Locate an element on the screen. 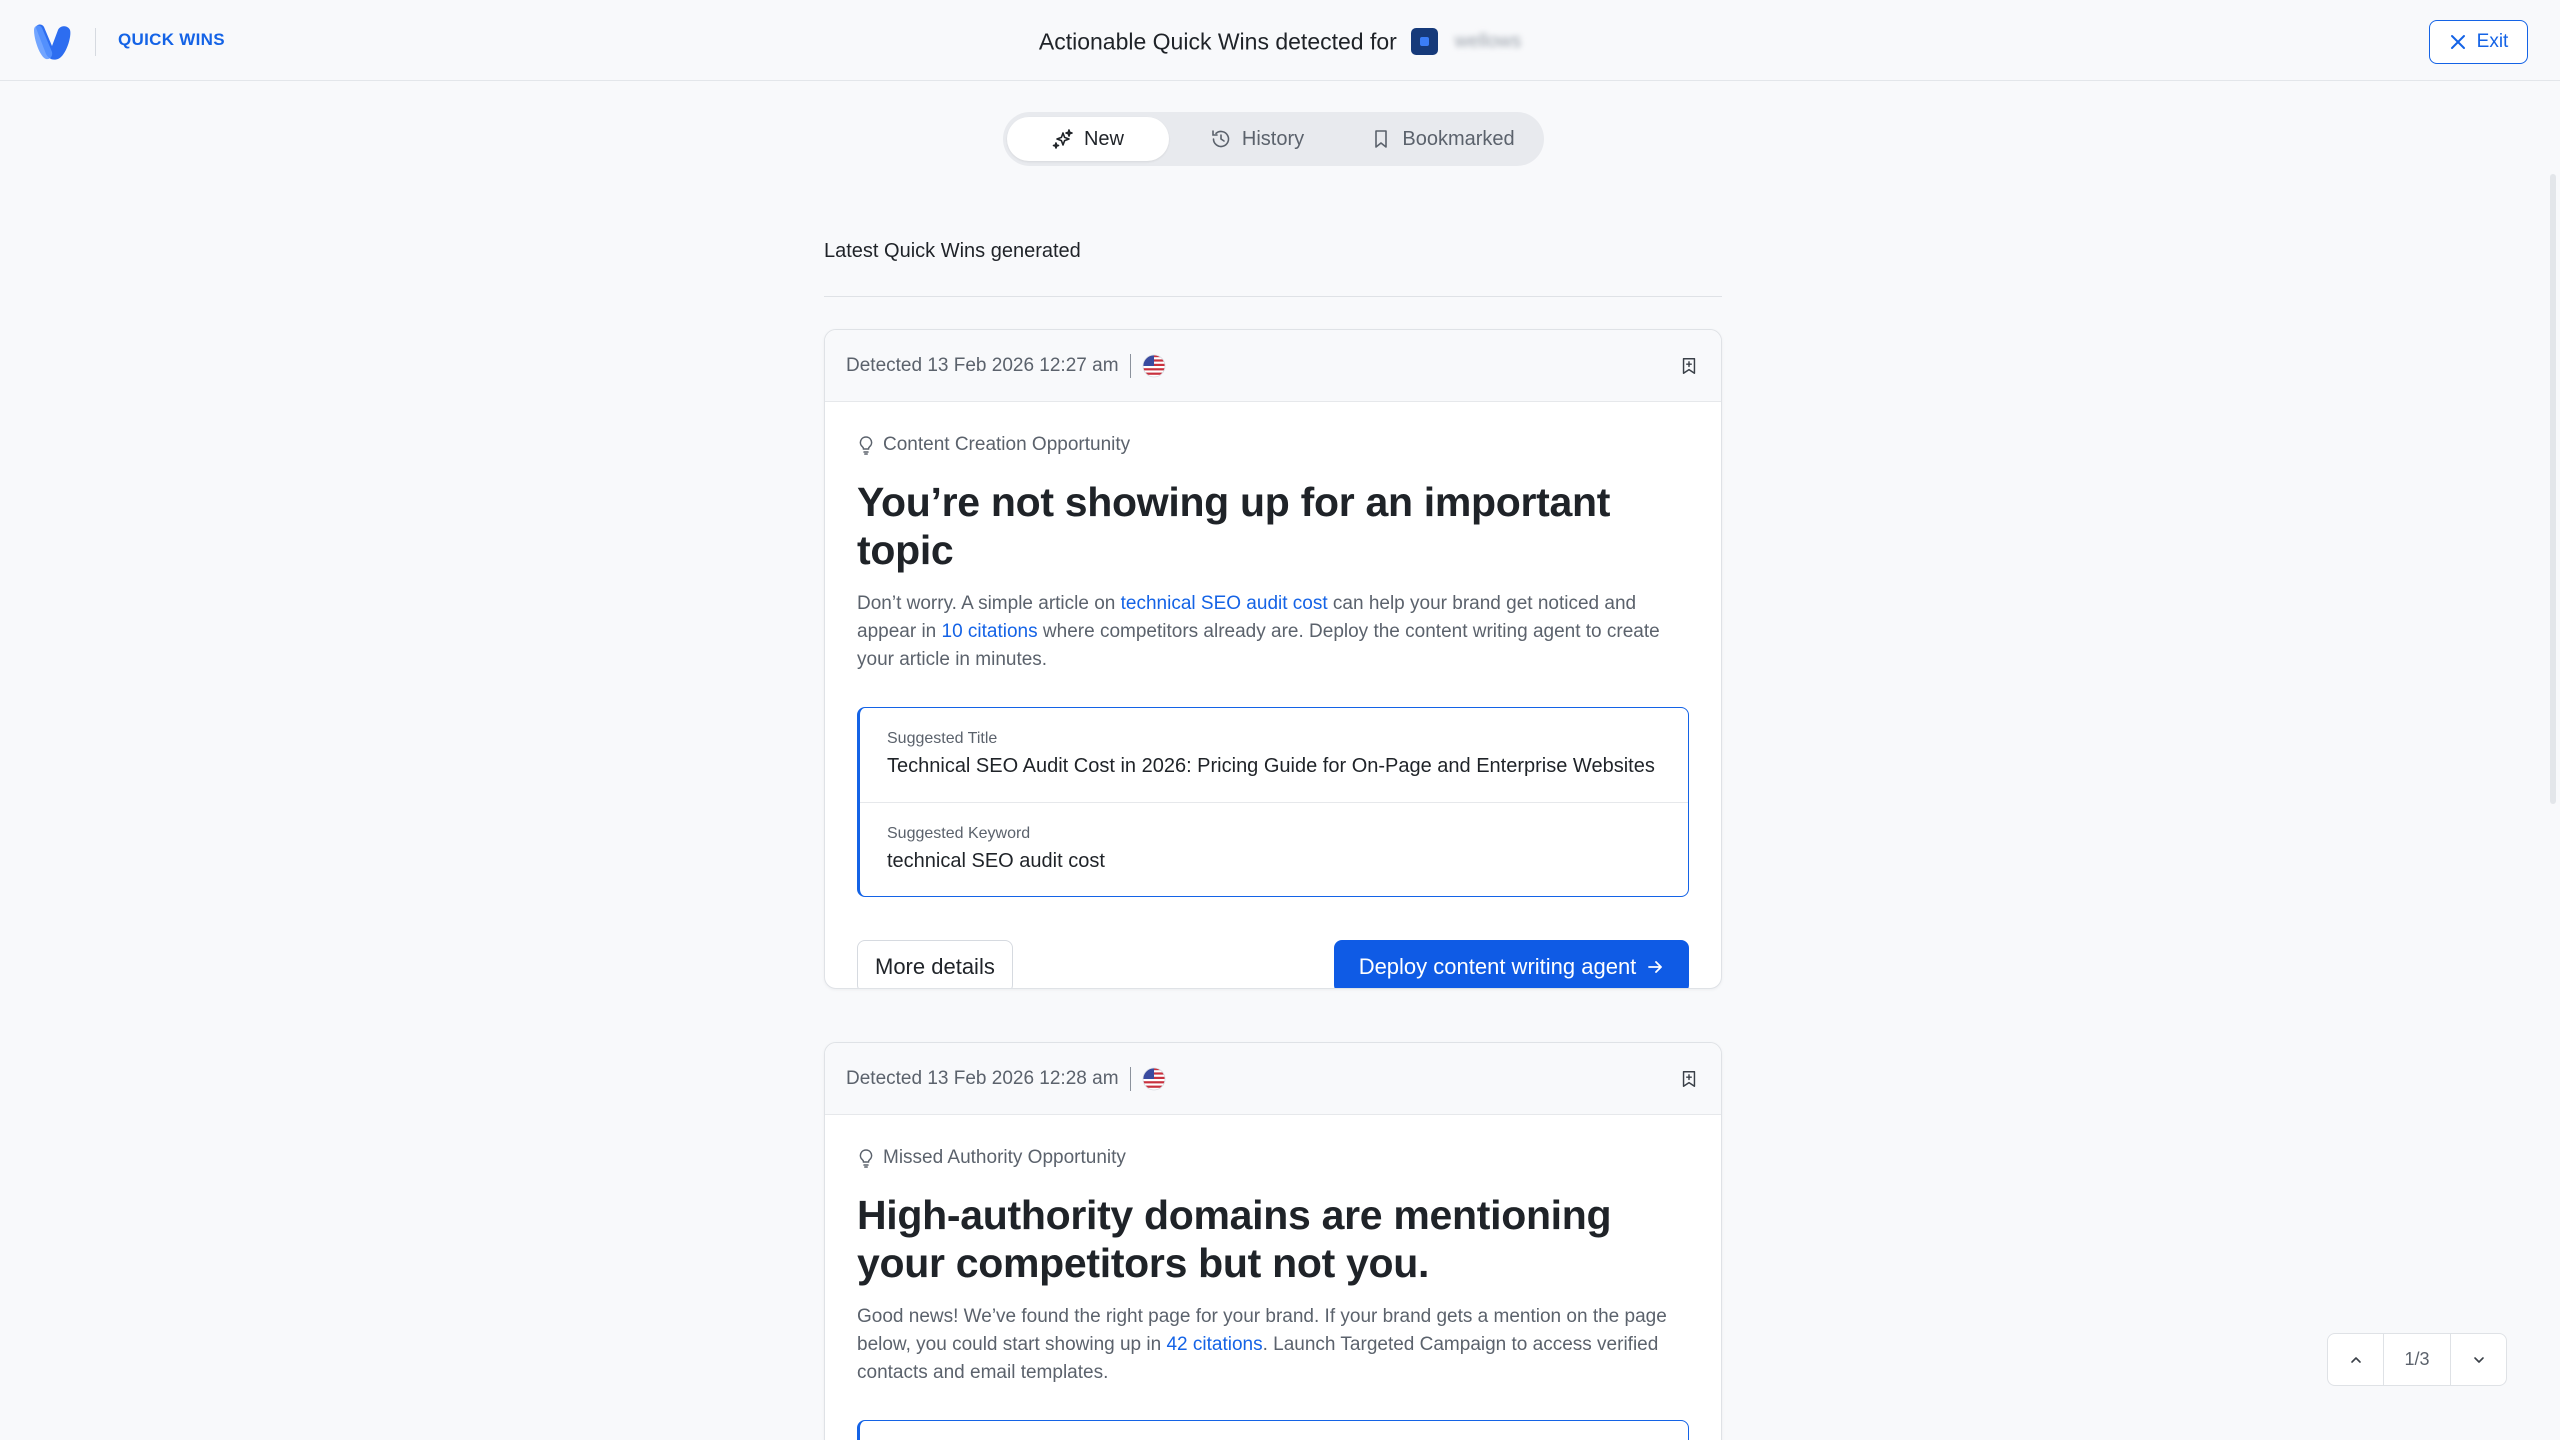 The width and height of the screenshot is (2560, 1440). tab-bookmarked-label: Bookmarked is located at coordinates (1458, 138).